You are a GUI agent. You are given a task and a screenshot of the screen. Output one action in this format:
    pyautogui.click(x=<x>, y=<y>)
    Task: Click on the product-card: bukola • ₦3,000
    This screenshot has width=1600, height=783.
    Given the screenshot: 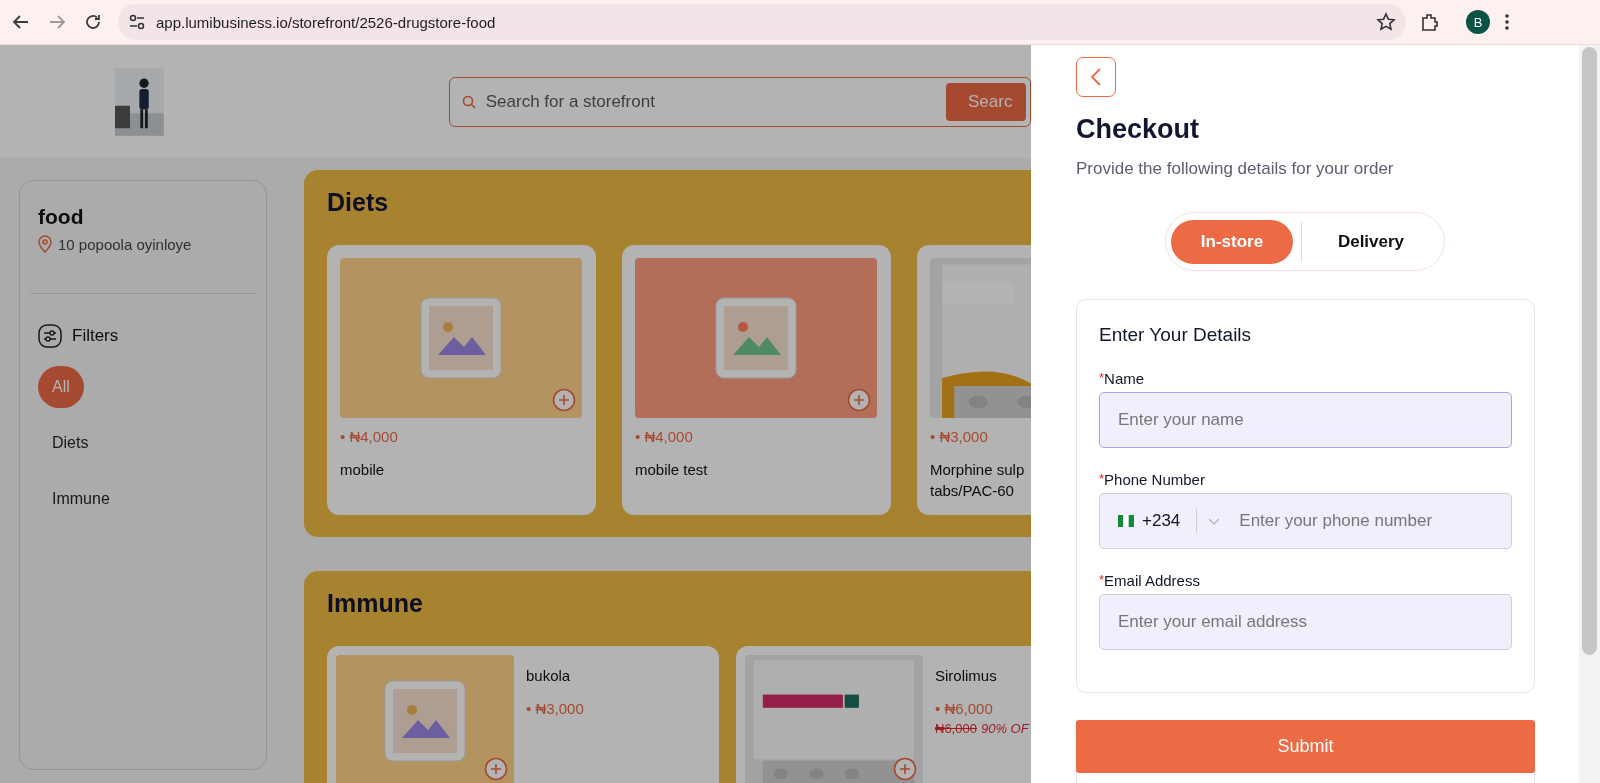 What is the action you would take?
    pyautogui.click(x=523, y=714)
    